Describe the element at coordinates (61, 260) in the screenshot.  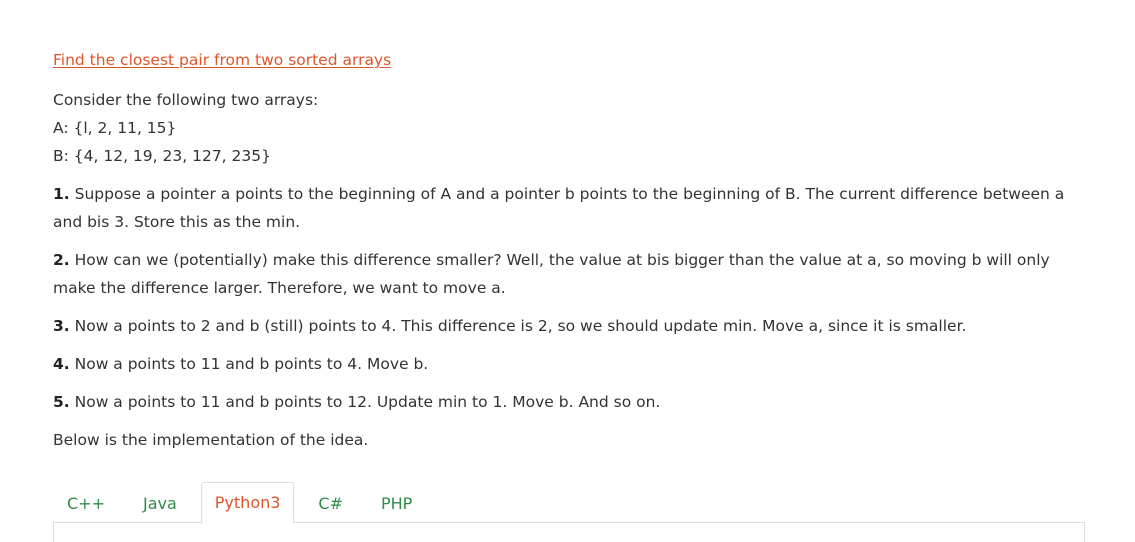
I see `step-number: 2.` at that location.